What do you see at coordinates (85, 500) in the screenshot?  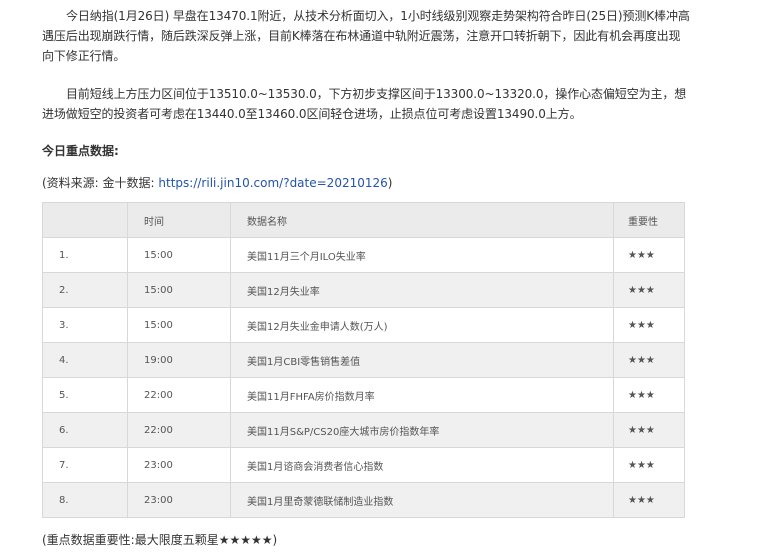 I see `row-index: 8.` at bounding box center [85, 500].